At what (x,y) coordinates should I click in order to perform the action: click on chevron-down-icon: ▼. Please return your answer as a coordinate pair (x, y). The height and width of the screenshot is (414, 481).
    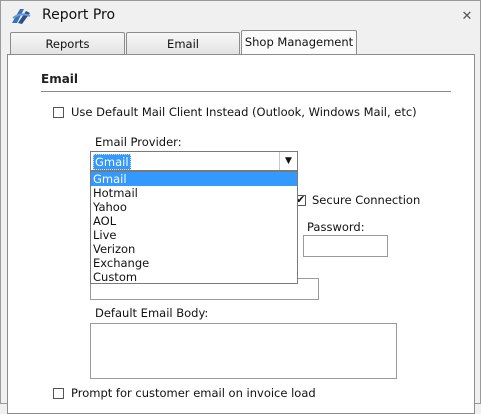
    Looking at the image, I should click on (288, 161).